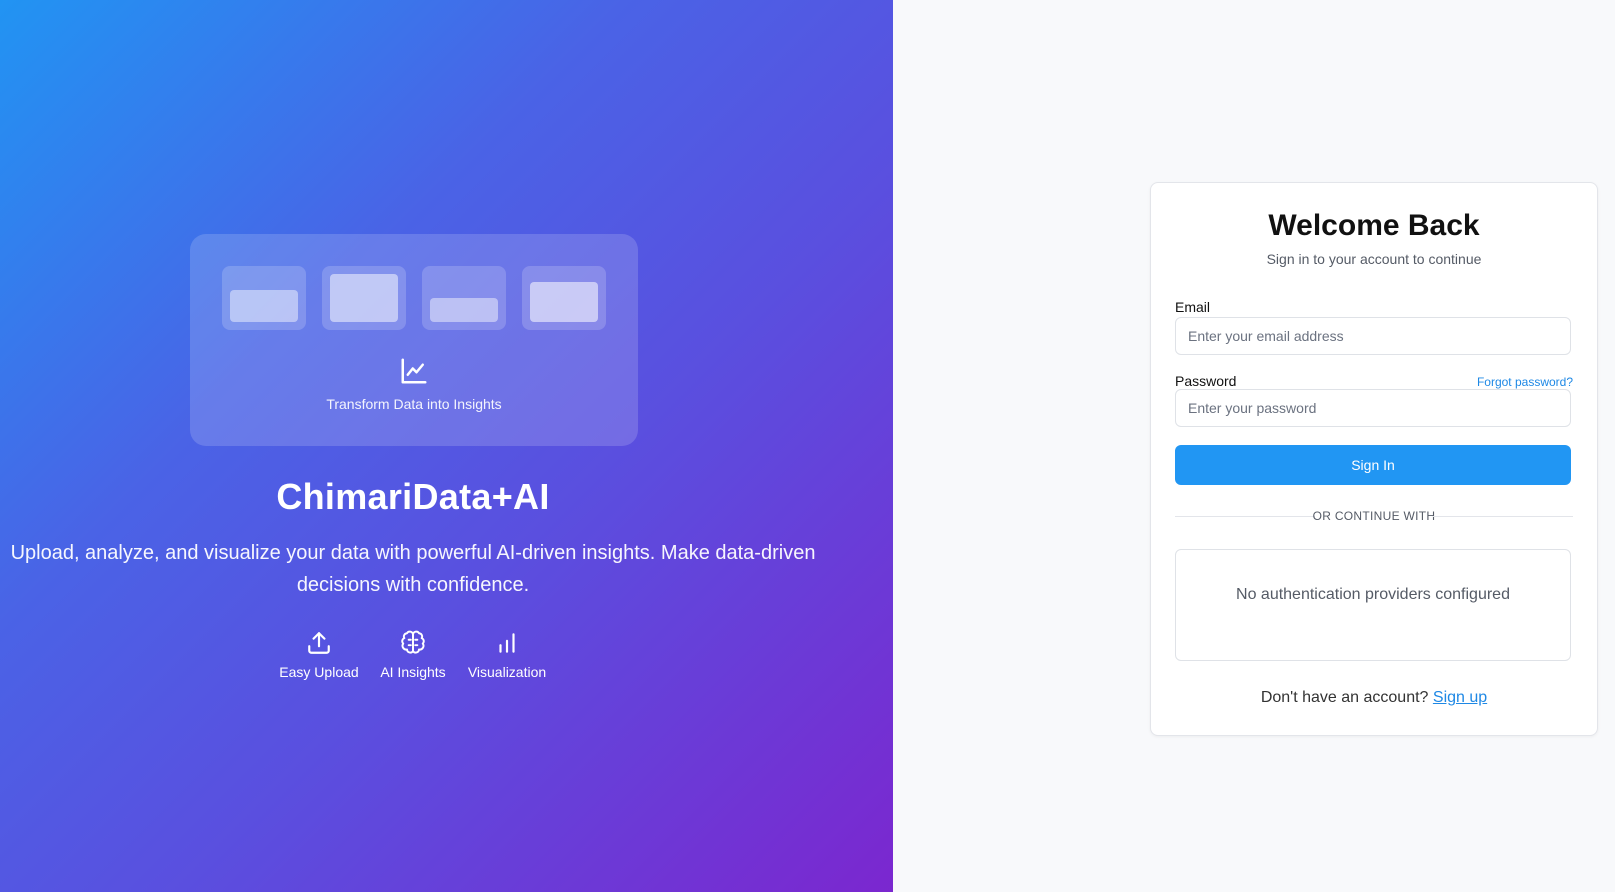  I want to click on brand-title: ChimariData+AI, so click(413, 496).